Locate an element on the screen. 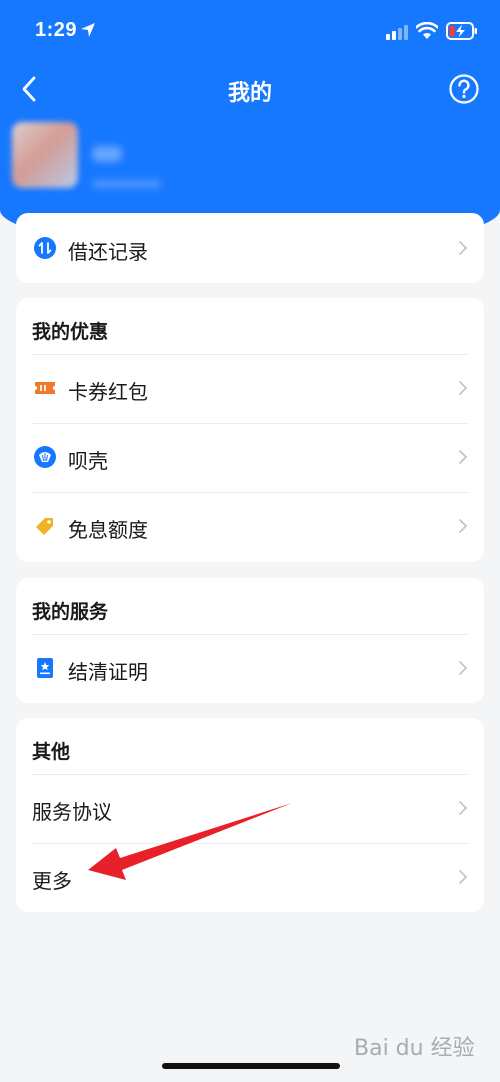 The height and width of the screenshot is (1082, 500). annotation-arrow is located at coordinates (190, 841).